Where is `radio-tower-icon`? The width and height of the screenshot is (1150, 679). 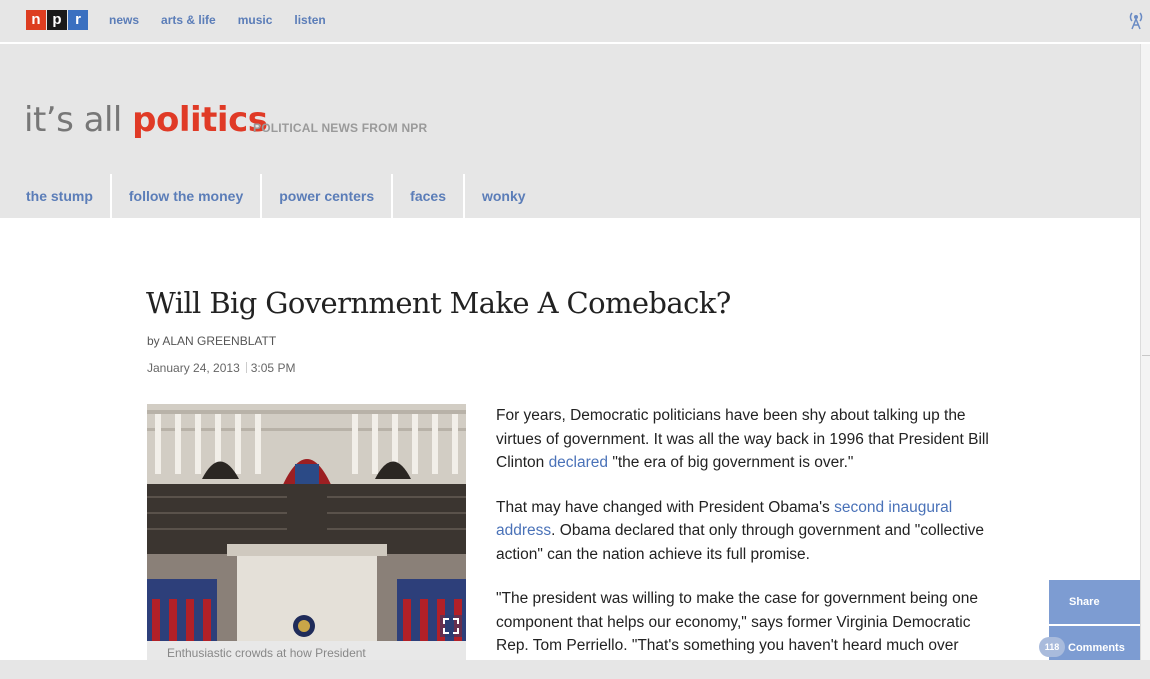
radio-tower-icon is located at coordinates (1136, 20).